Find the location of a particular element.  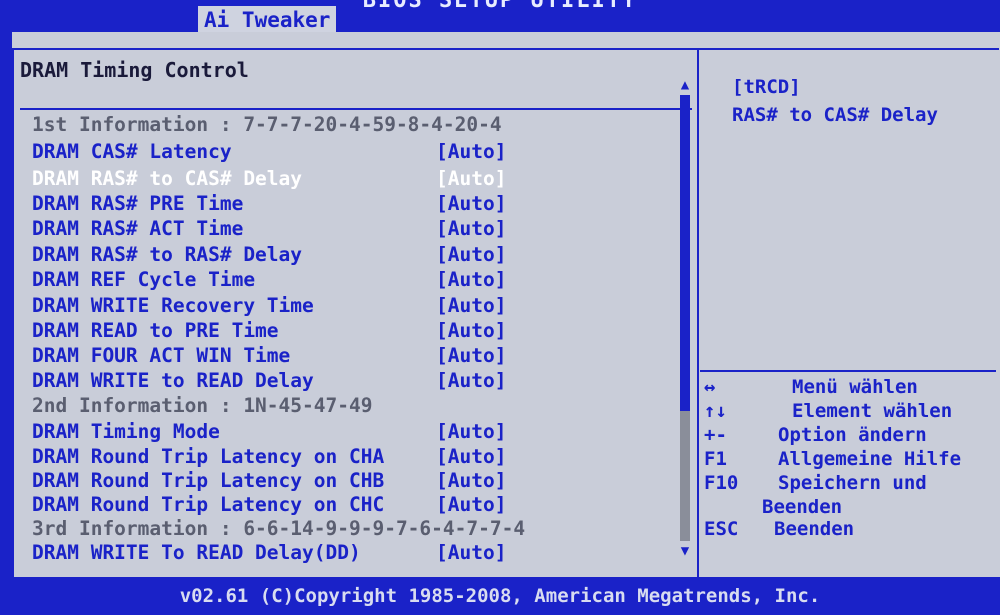

setting-label: DRAM FOUR ACT WIN Time is located at coordinates (161, 355).